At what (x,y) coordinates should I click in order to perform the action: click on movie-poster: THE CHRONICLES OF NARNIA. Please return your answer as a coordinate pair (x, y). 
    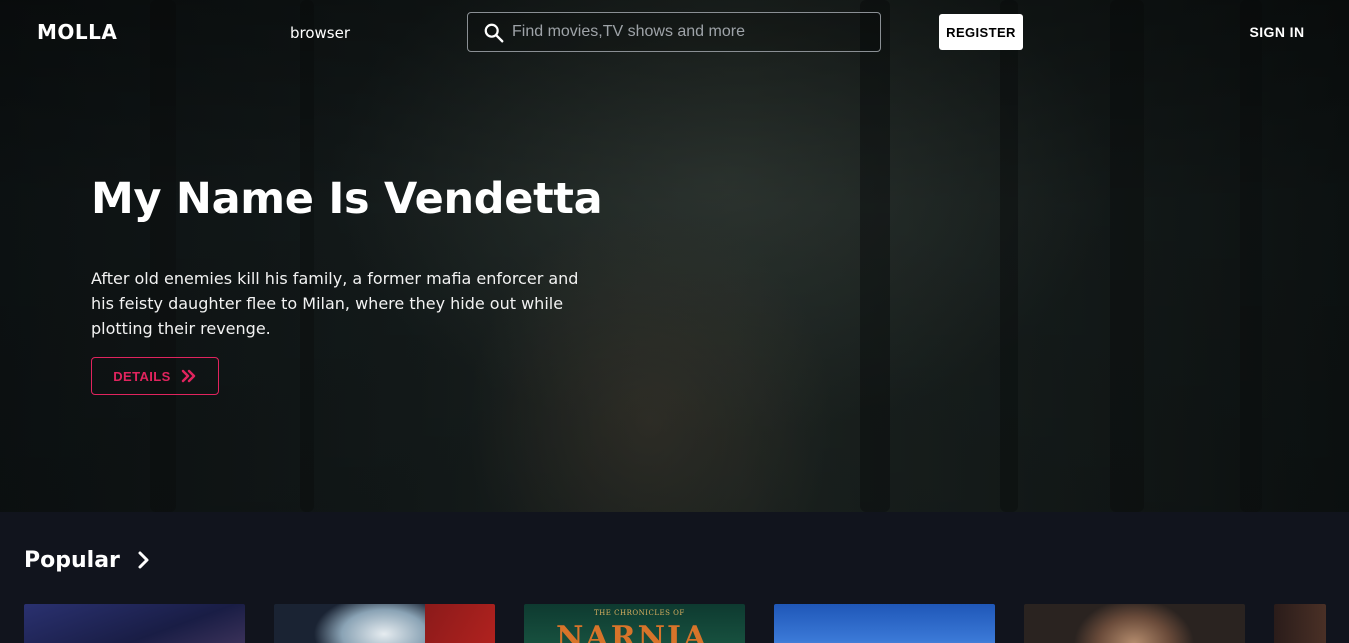
    Looking at the image, I should click on (634, 623).